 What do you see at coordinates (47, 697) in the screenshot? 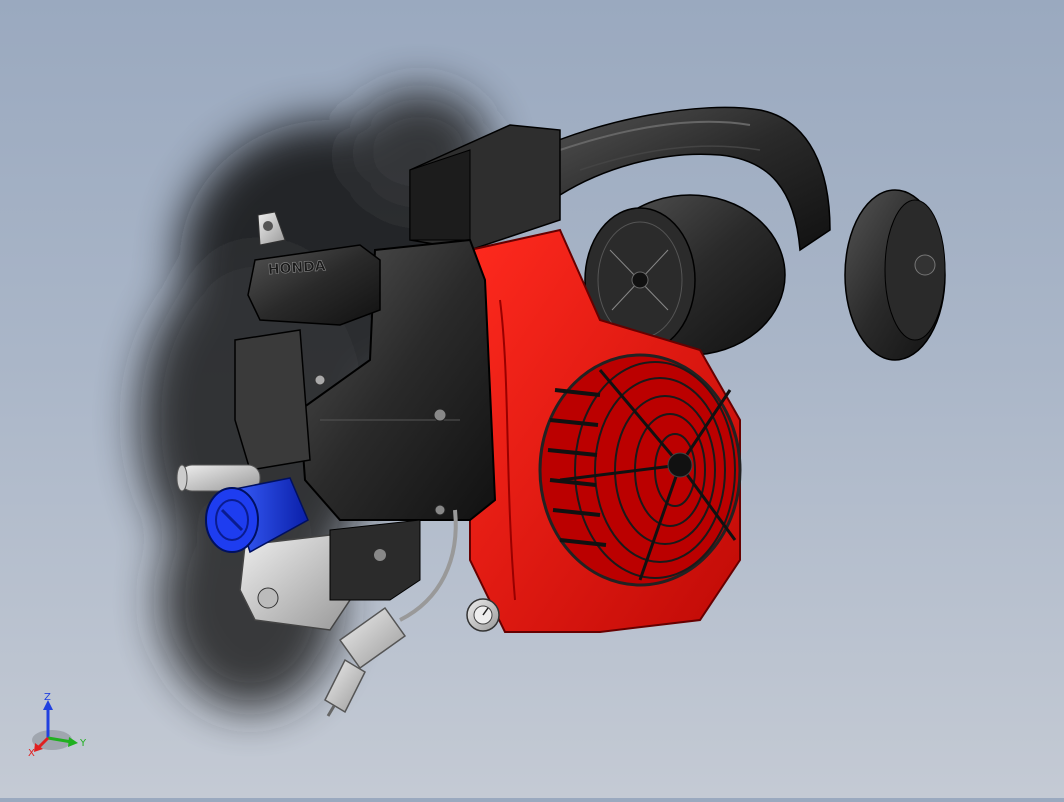
I see `z-label: Z` at bounding box center [47, 697].